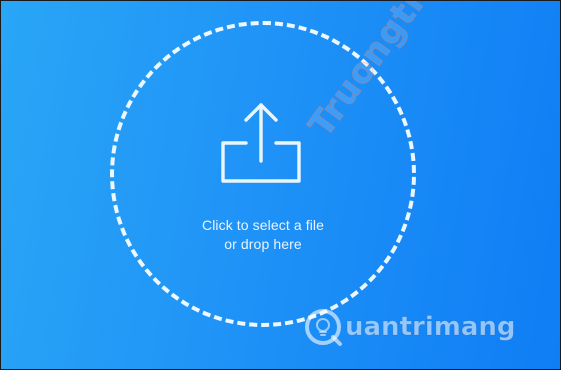  I want to click on upload-icon, so click(261, 142).